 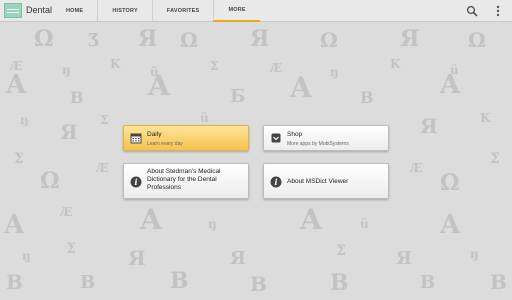 I want to click on search-icon, so click(x=472, y=11).